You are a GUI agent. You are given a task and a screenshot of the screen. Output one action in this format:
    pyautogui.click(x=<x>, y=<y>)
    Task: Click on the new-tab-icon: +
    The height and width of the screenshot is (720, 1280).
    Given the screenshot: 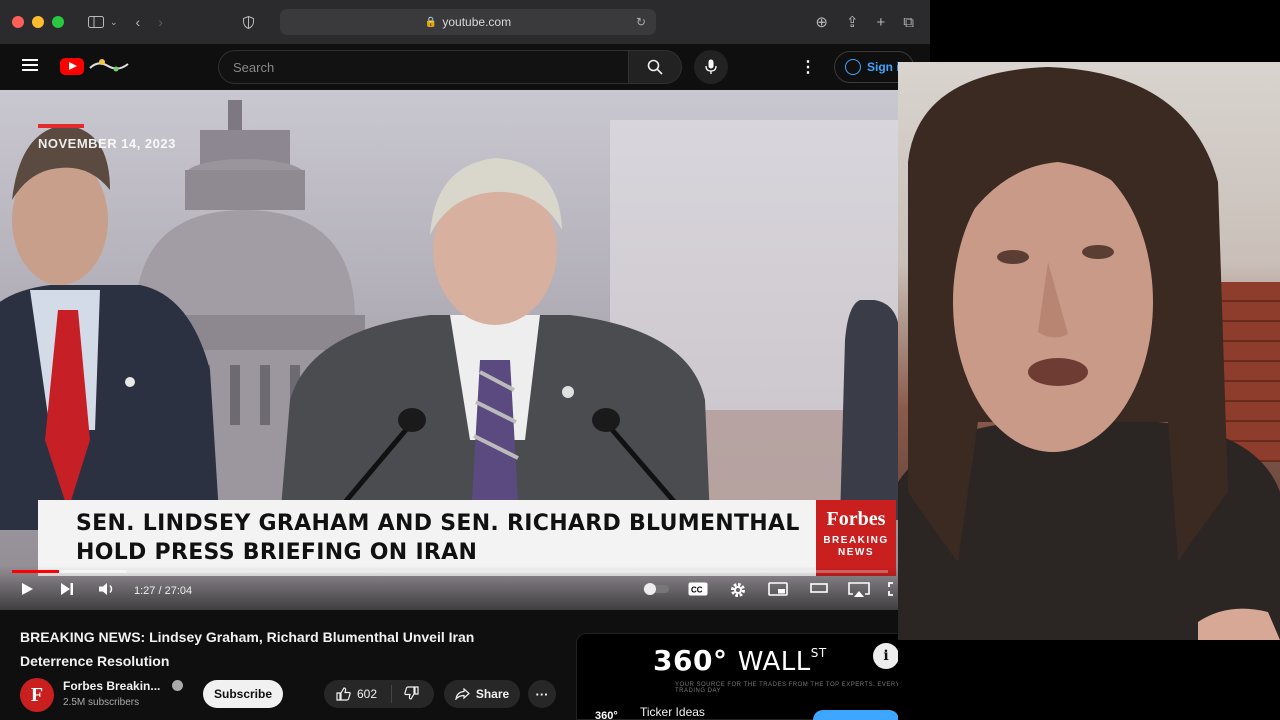 What is the action you would take?
    pyautogui.click(x=881, y=22)
    